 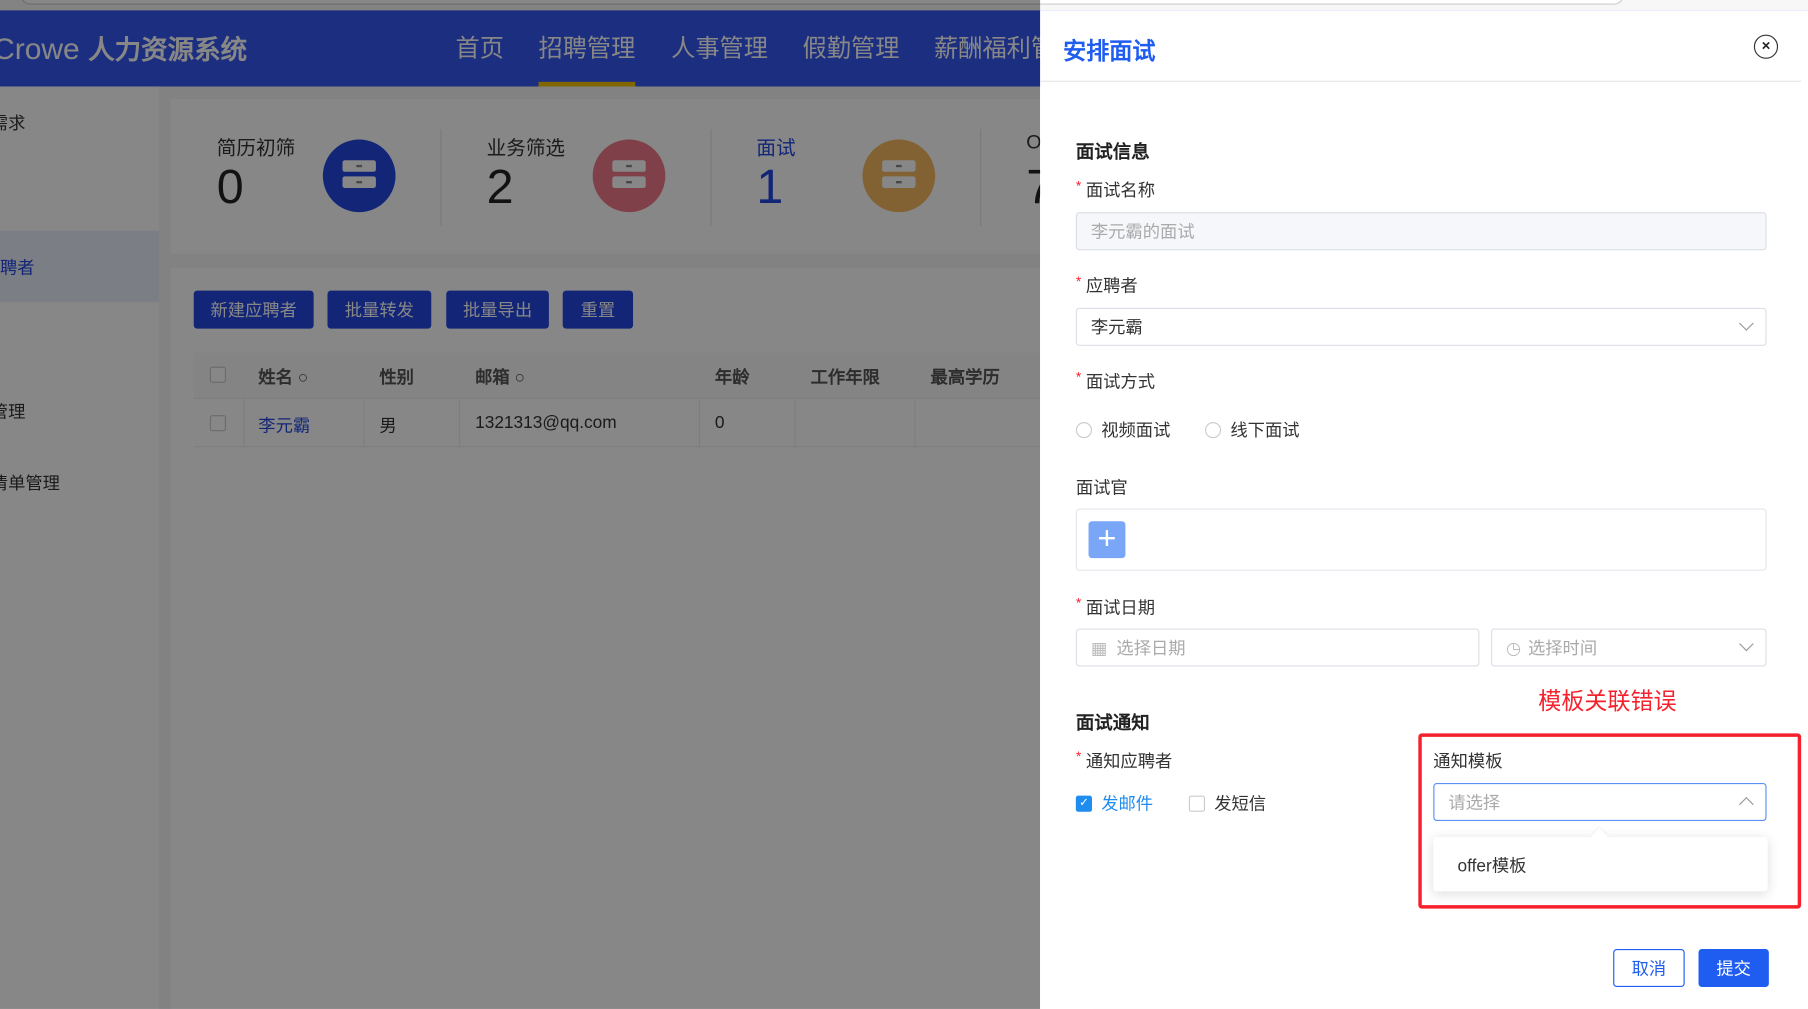 I want to click on check-icon: ✓, so click(x=1083, y=803).